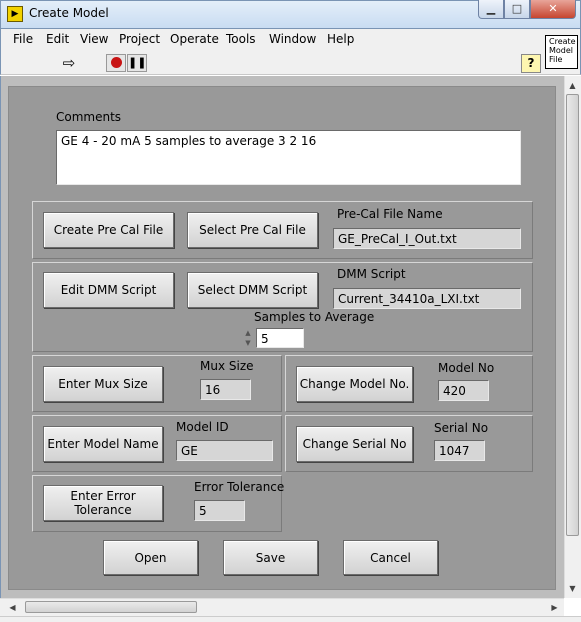  Describe the element at coordinates (292, 39) in the screenshot. I see `menu-window: Window` at that location.